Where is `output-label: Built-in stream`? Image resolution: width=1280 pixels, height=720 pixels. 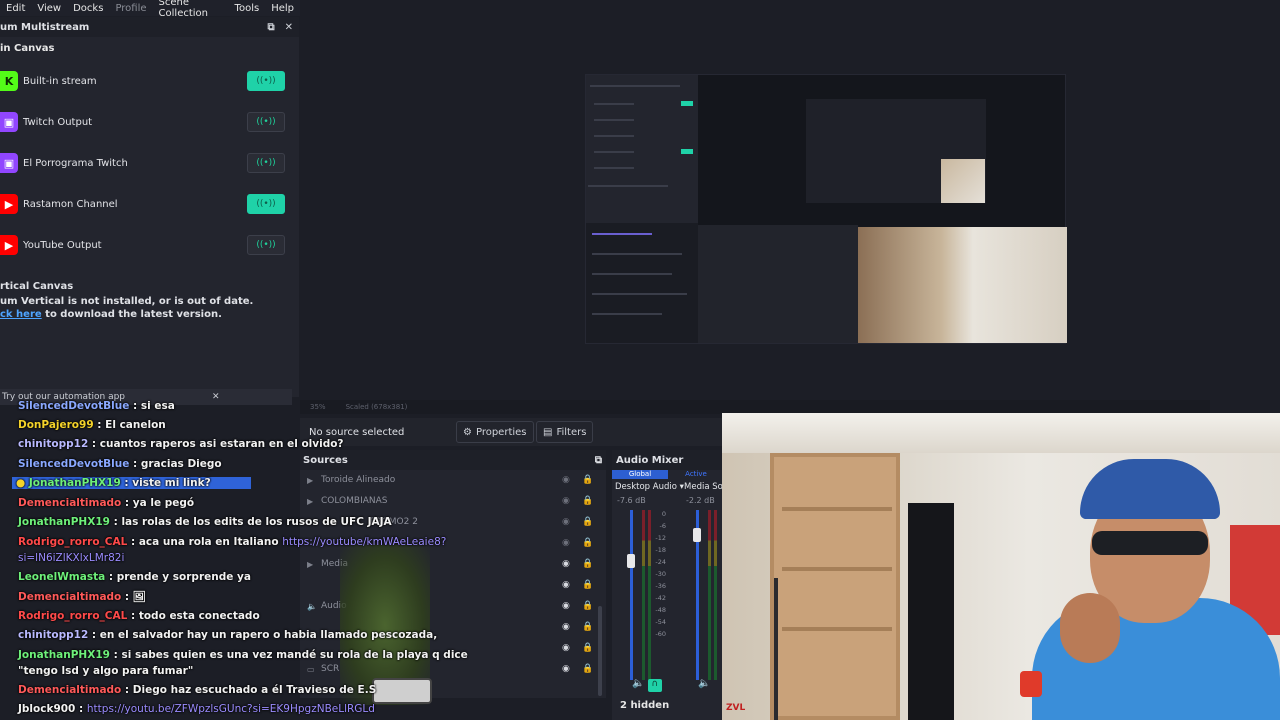
output-label: Built-in stream is located at coordinates (60, 81).